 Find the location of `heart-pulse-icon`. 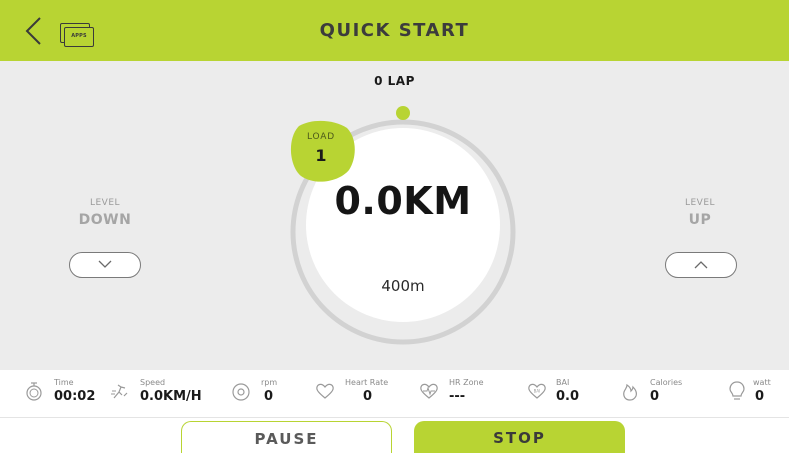

heart-pulse-icon is located at coordinates (429, 391).